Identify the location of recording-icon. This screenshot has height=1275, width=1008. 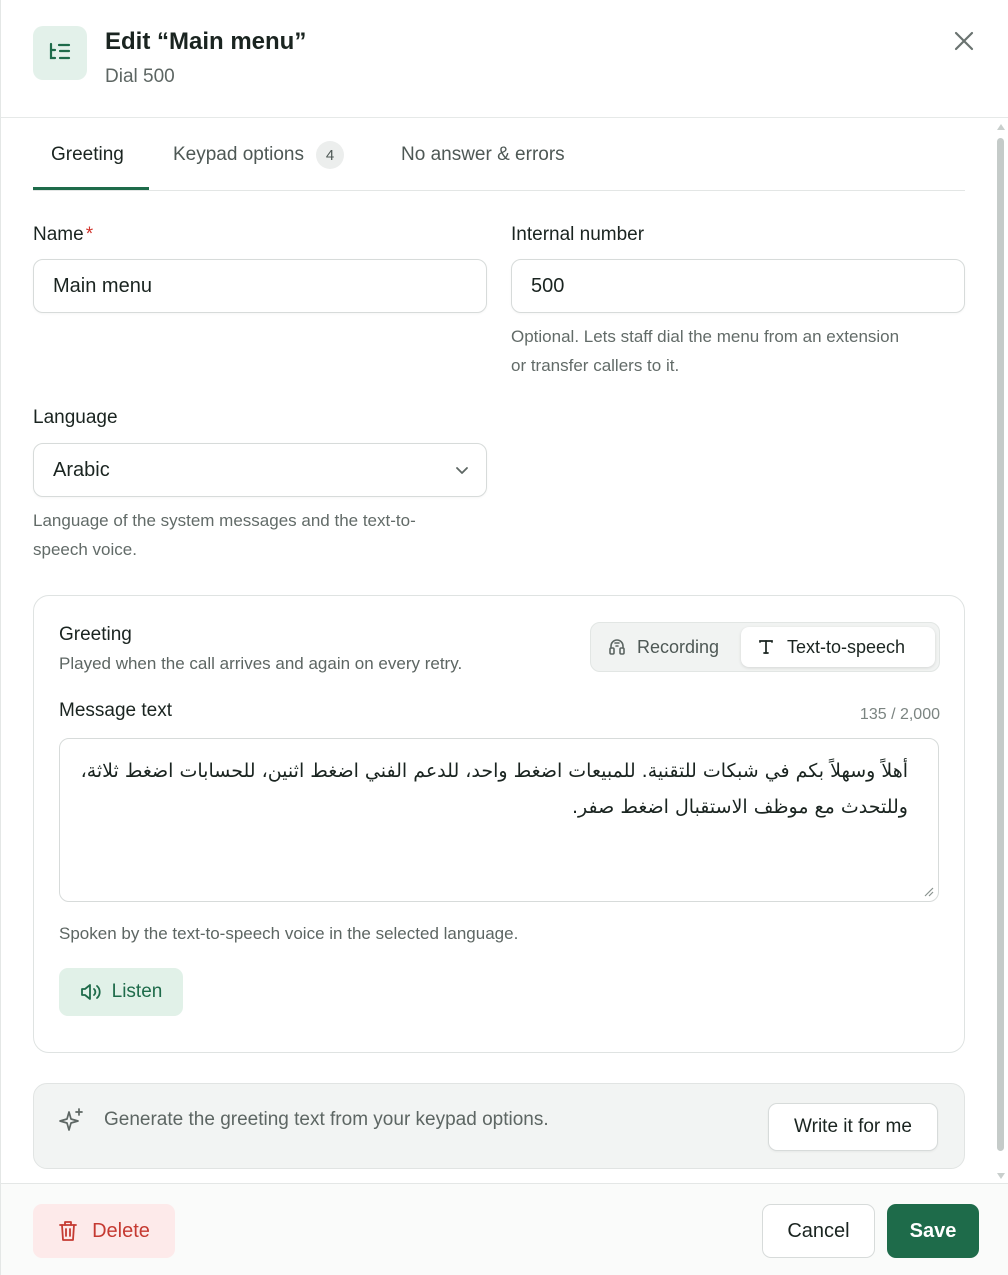
(617, 647).